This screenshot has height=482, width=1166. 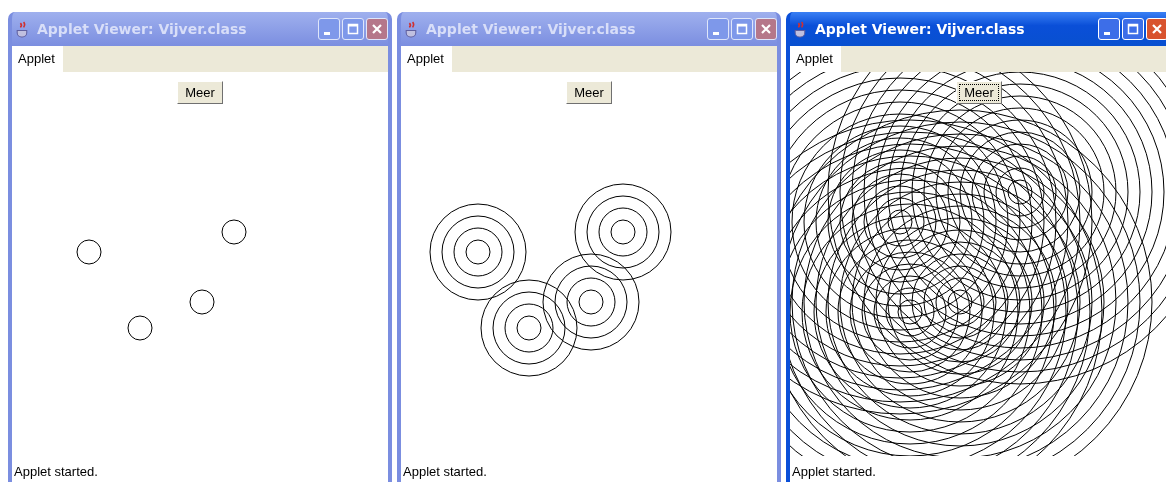 I want to click on meer-button: Meer, so click(x=979, y=92).